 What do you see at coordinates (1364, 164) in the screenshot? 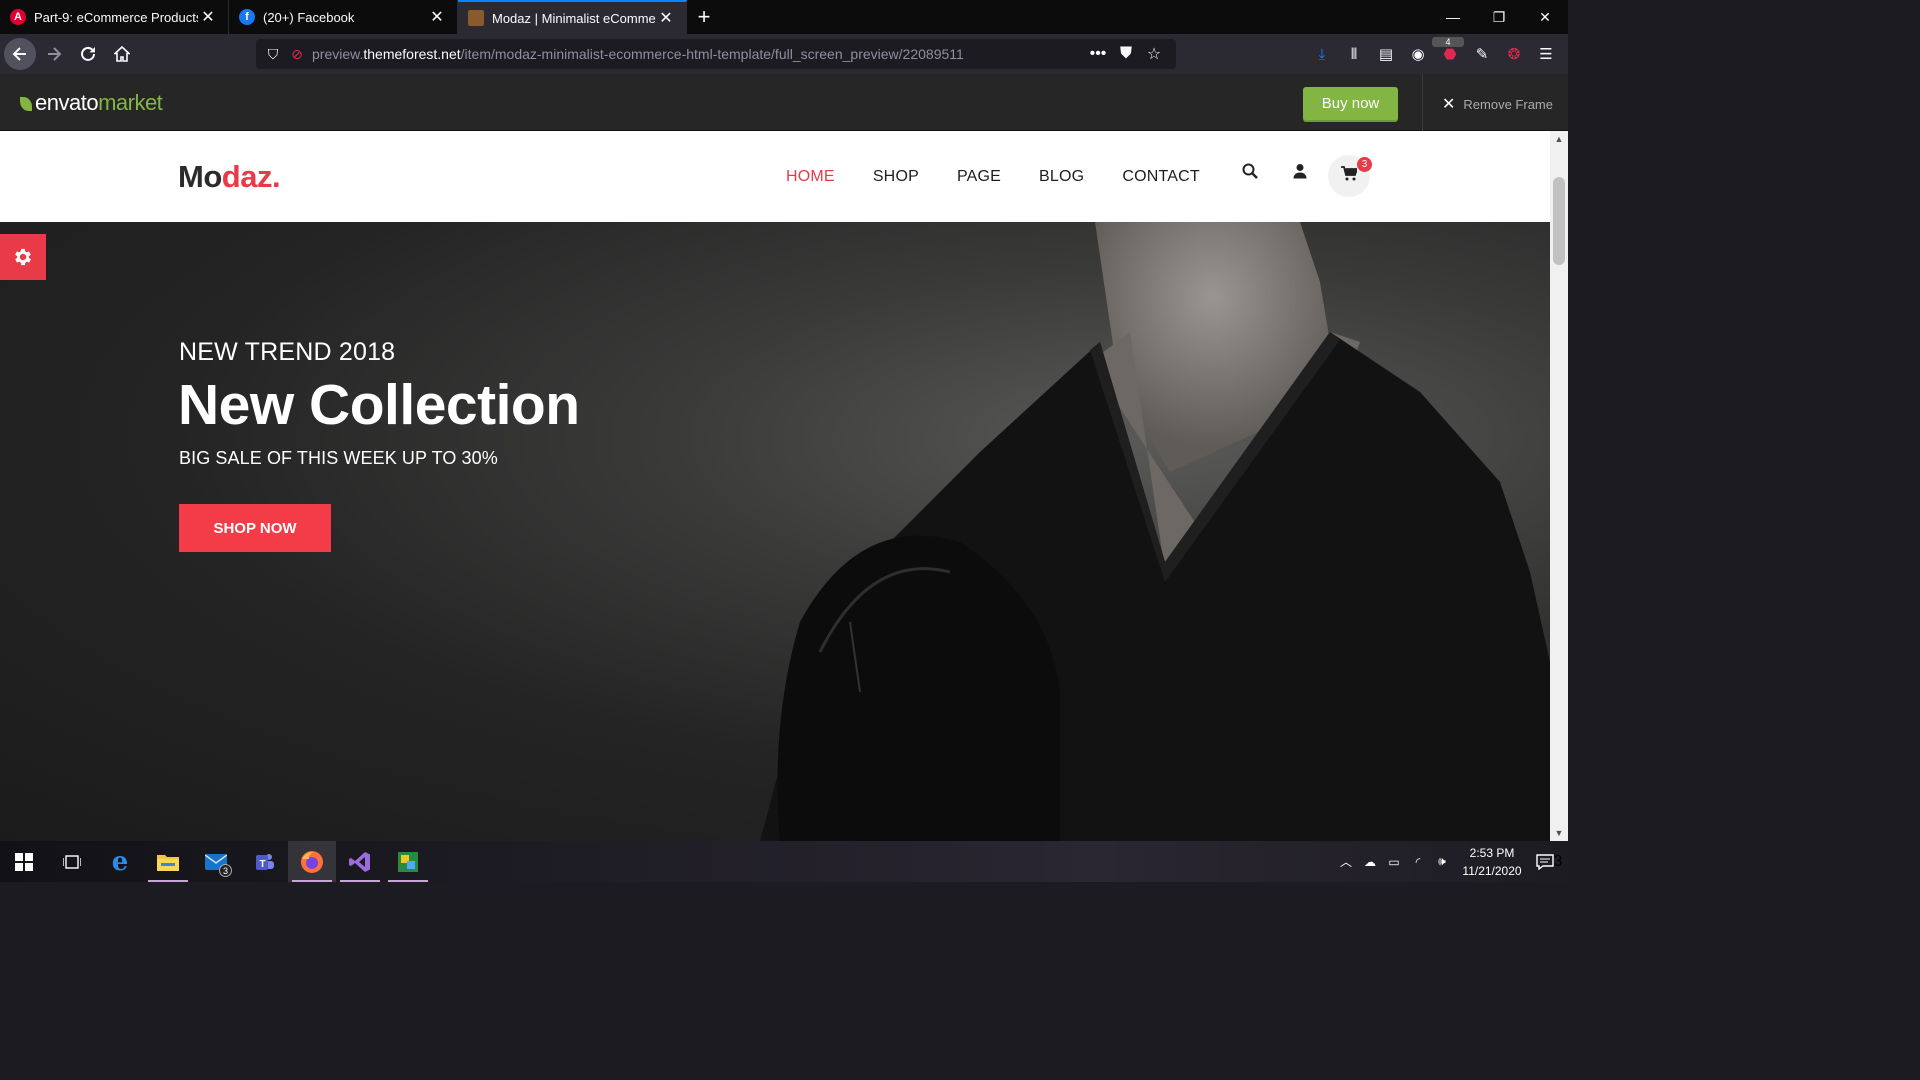
I see `cart-count-badge: 3` at bounding box center [1364, 164].